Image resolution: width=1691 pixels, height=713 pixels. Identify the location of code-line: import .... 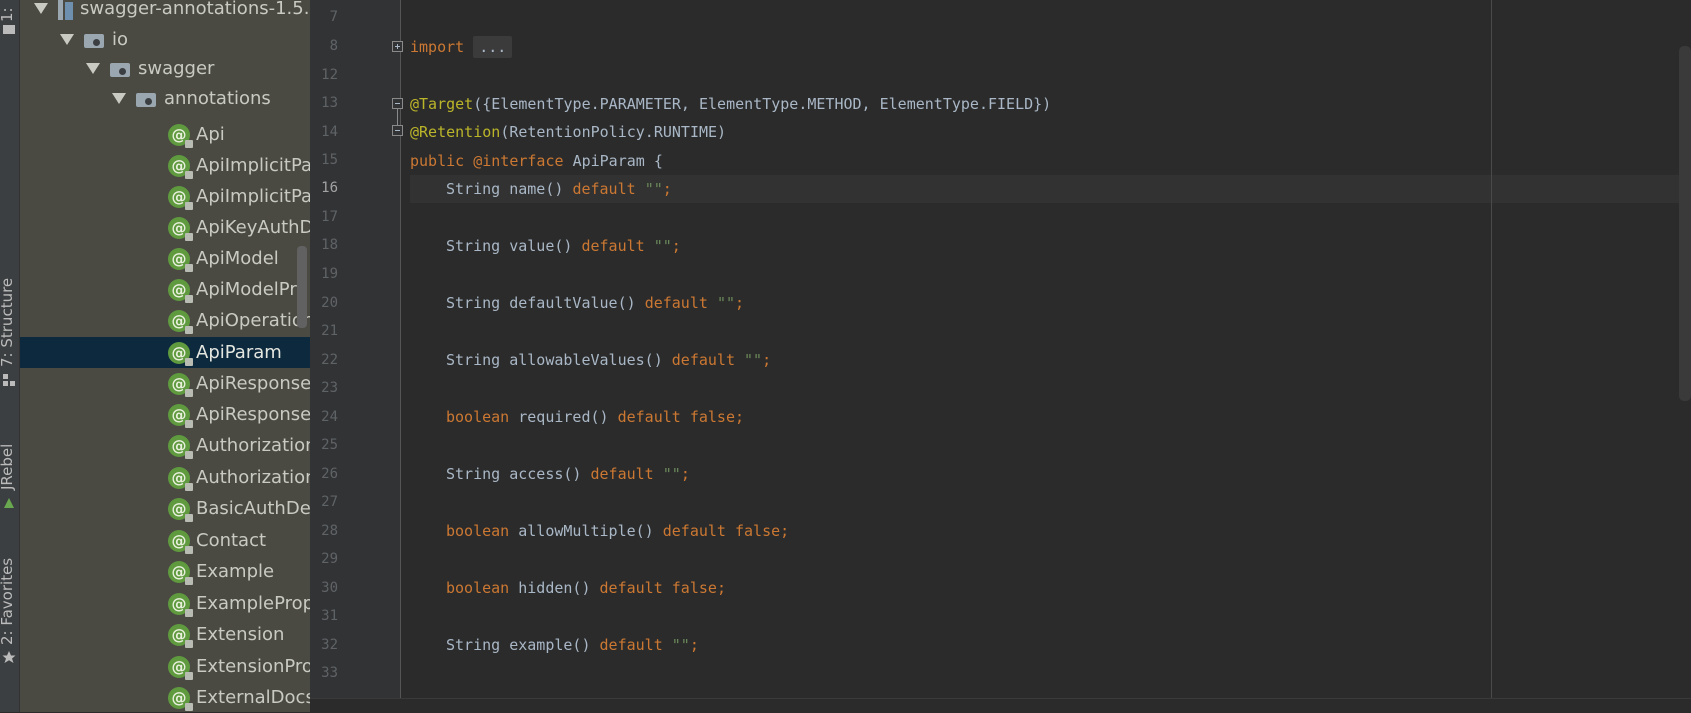
(1050, 47).